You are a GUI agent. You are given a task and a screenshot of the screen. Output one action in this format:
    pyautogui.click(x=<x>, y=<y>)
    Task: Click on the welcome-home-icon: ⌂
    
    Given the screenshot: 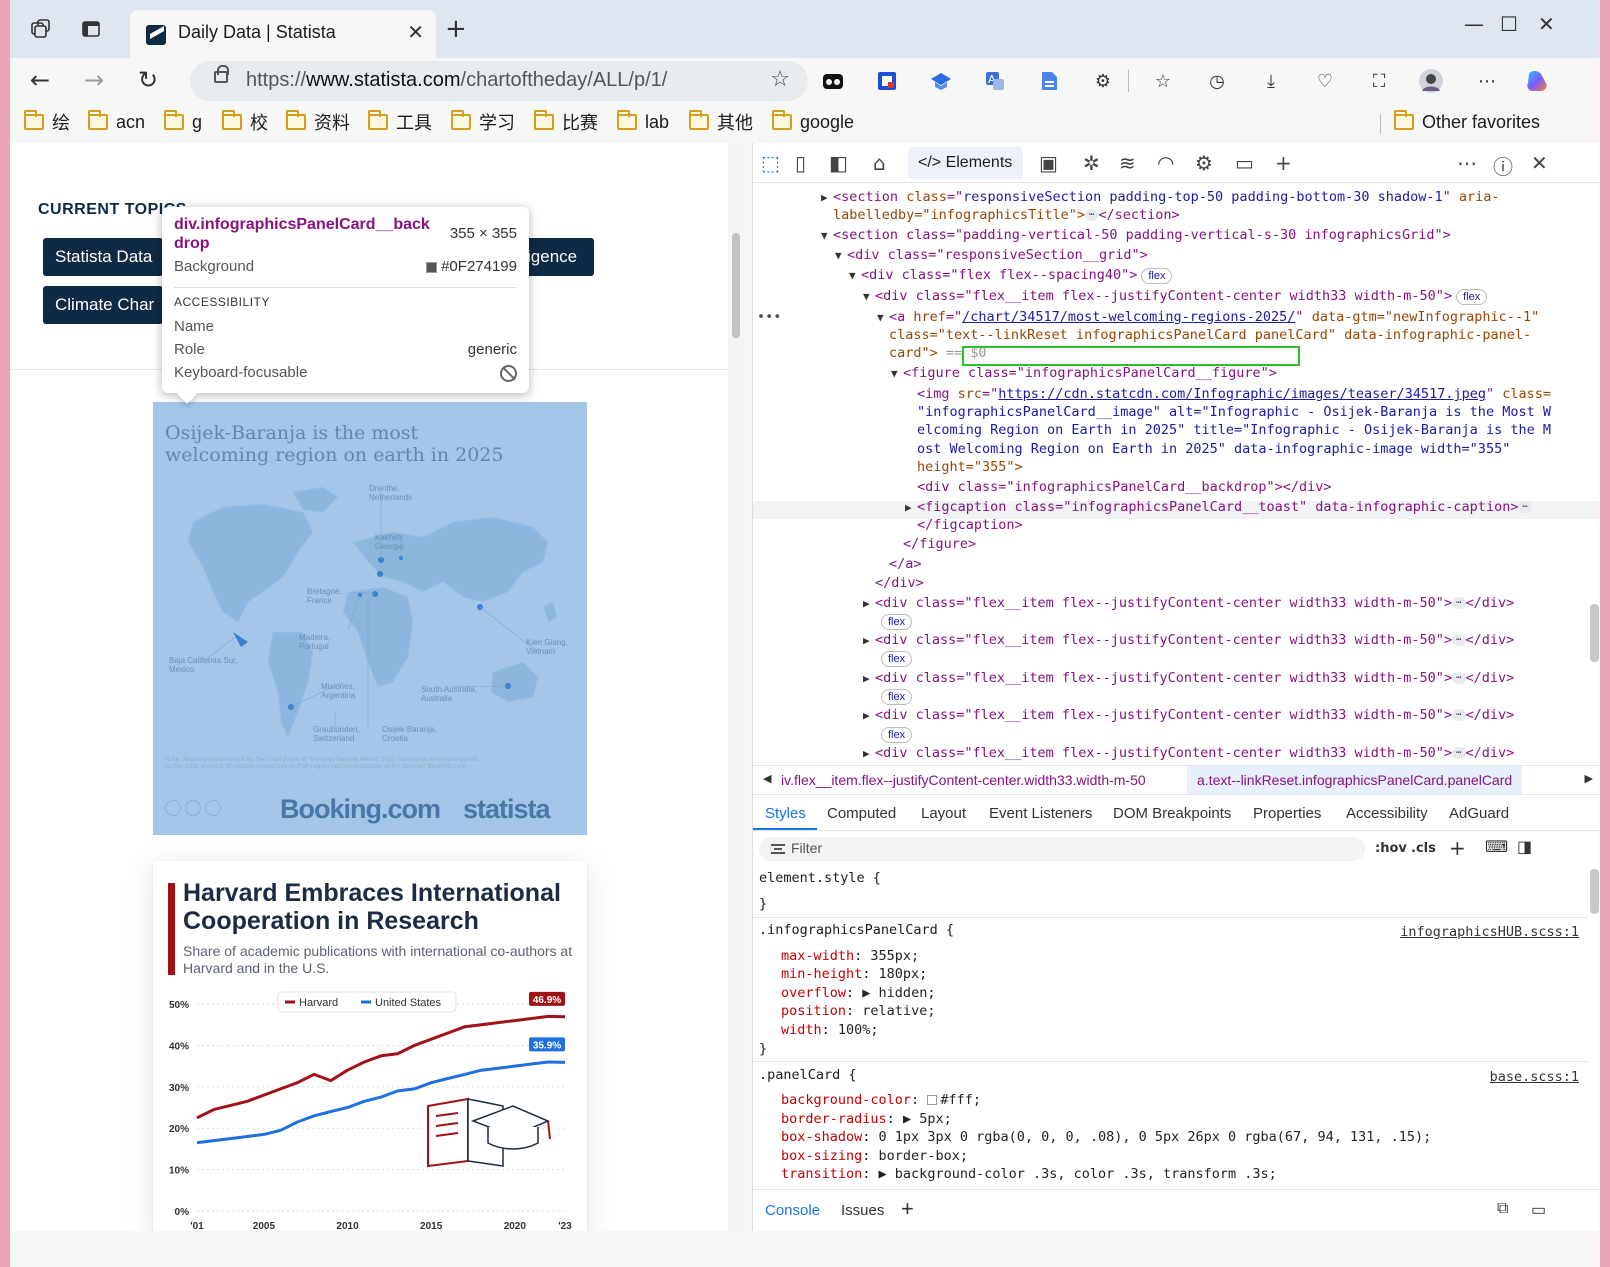 What is the action you would take?
    pyautogui.click(x=879, y=163)
    